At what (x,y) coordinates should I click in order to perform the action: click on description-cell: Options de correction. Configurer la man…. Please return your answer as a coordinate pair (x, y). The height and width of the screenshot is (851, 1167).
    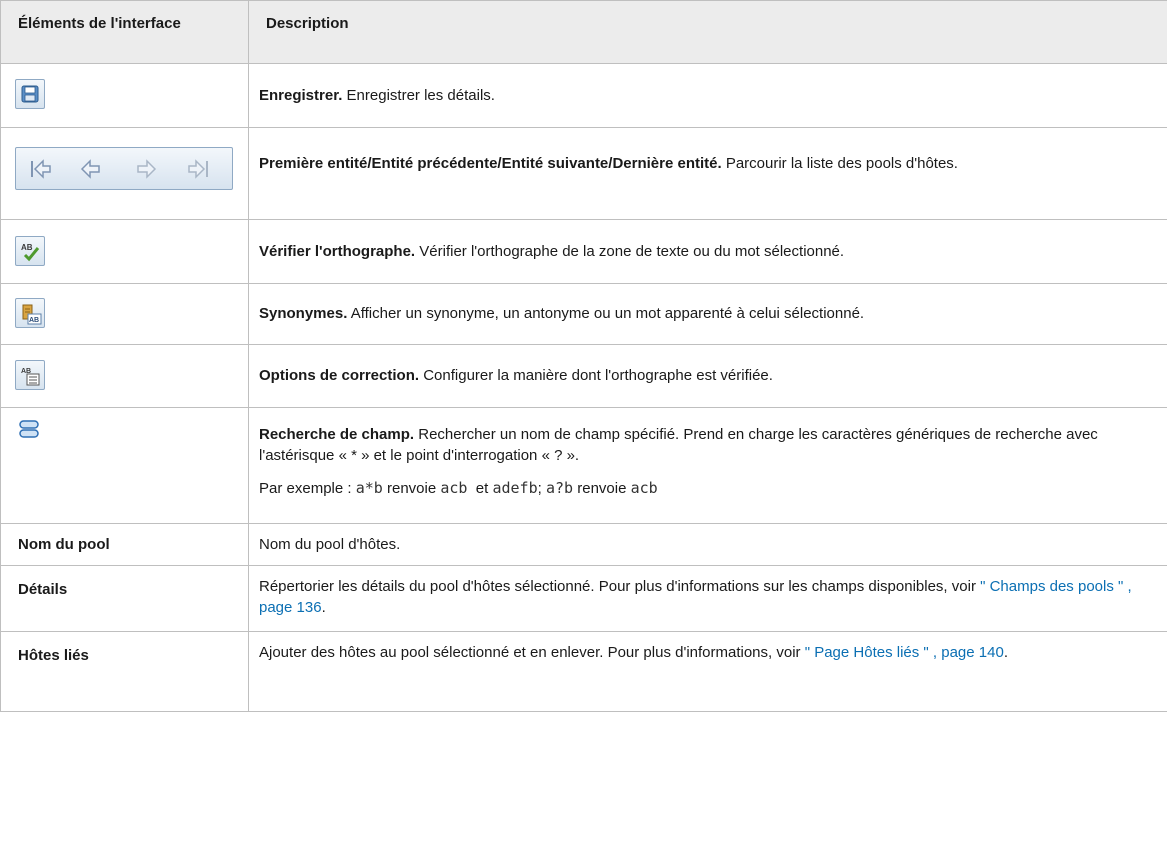
    Looking at the image, I should click on (707, 376).